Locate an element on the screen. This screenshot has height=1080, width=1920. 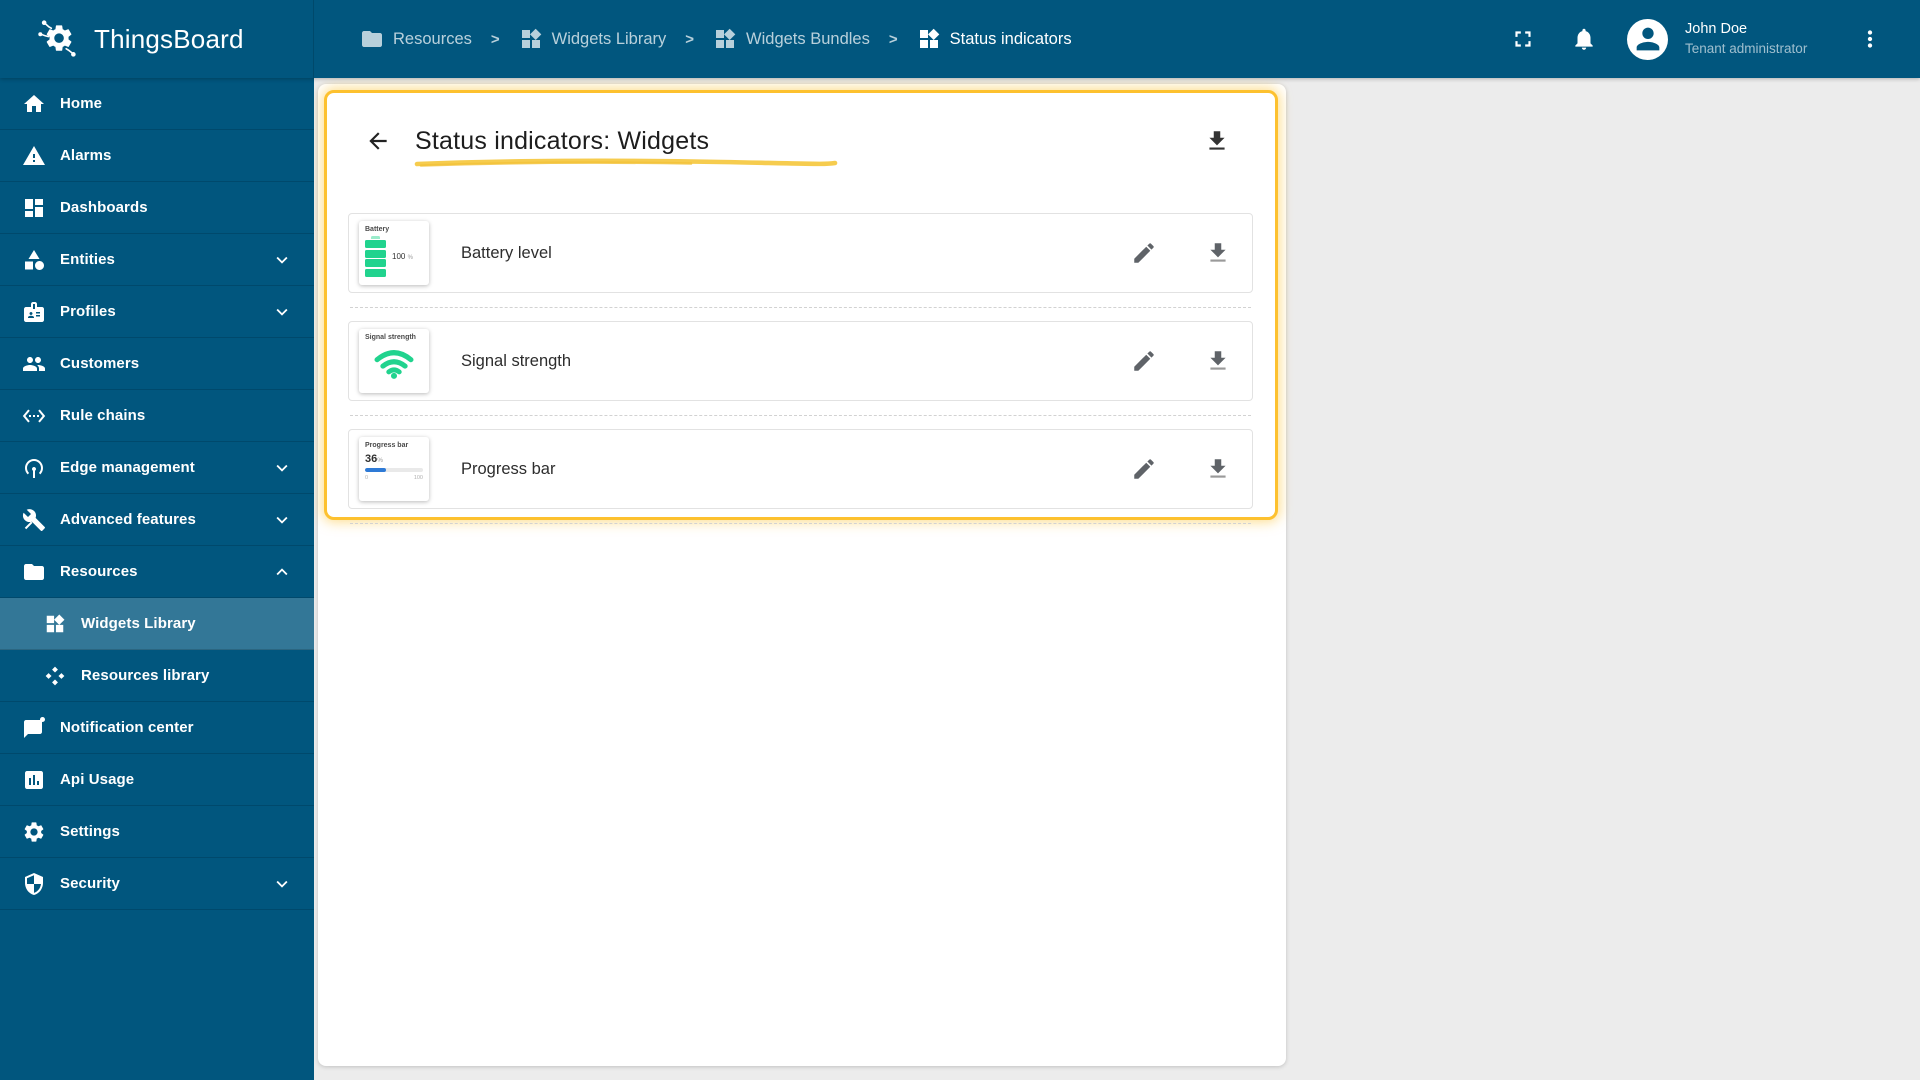
people-icon is located at coordinates (34, 364).